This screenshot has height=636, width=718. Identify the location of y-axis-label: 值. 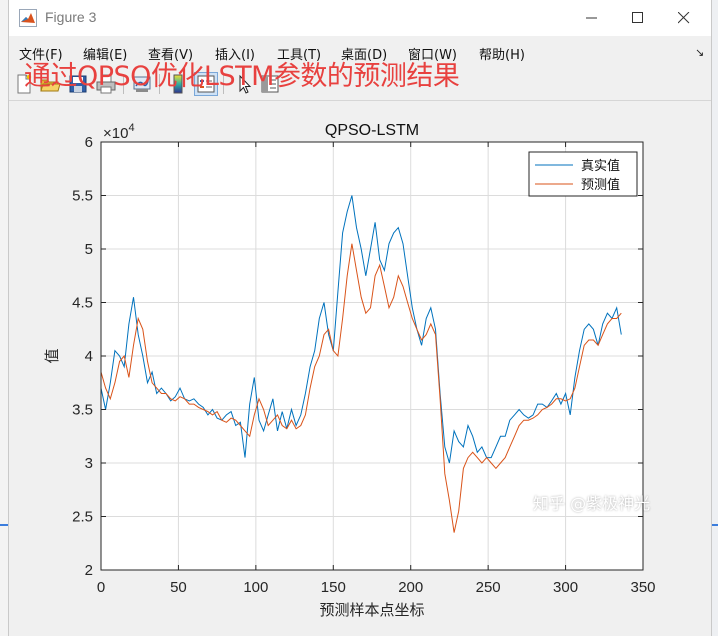
(52, 355).